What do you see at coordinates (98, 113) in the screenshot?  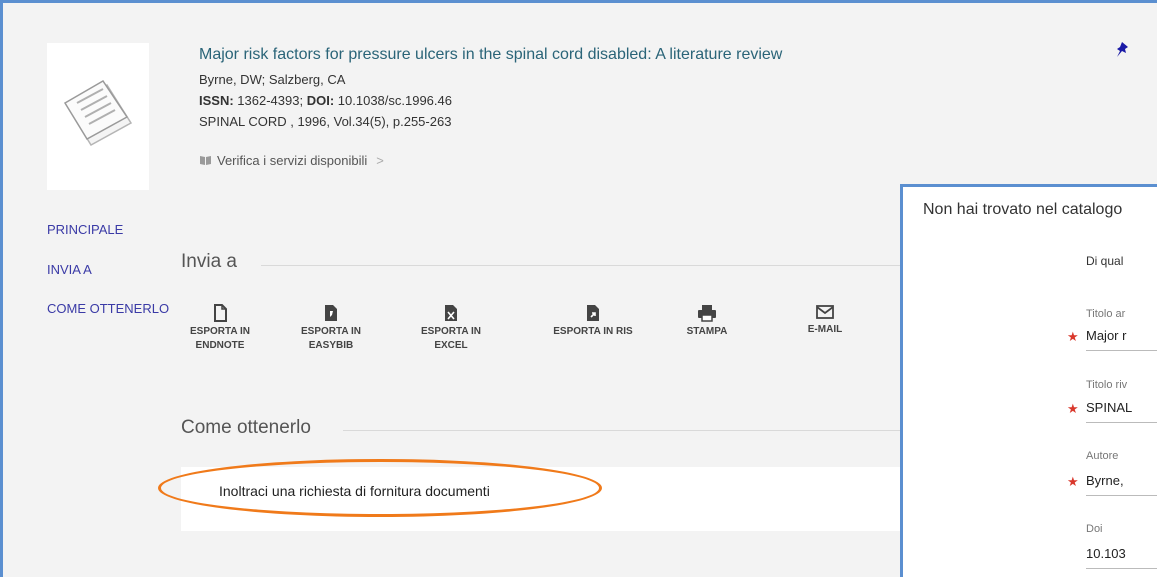 I see `document-icon` at bounding box center [98, 113].